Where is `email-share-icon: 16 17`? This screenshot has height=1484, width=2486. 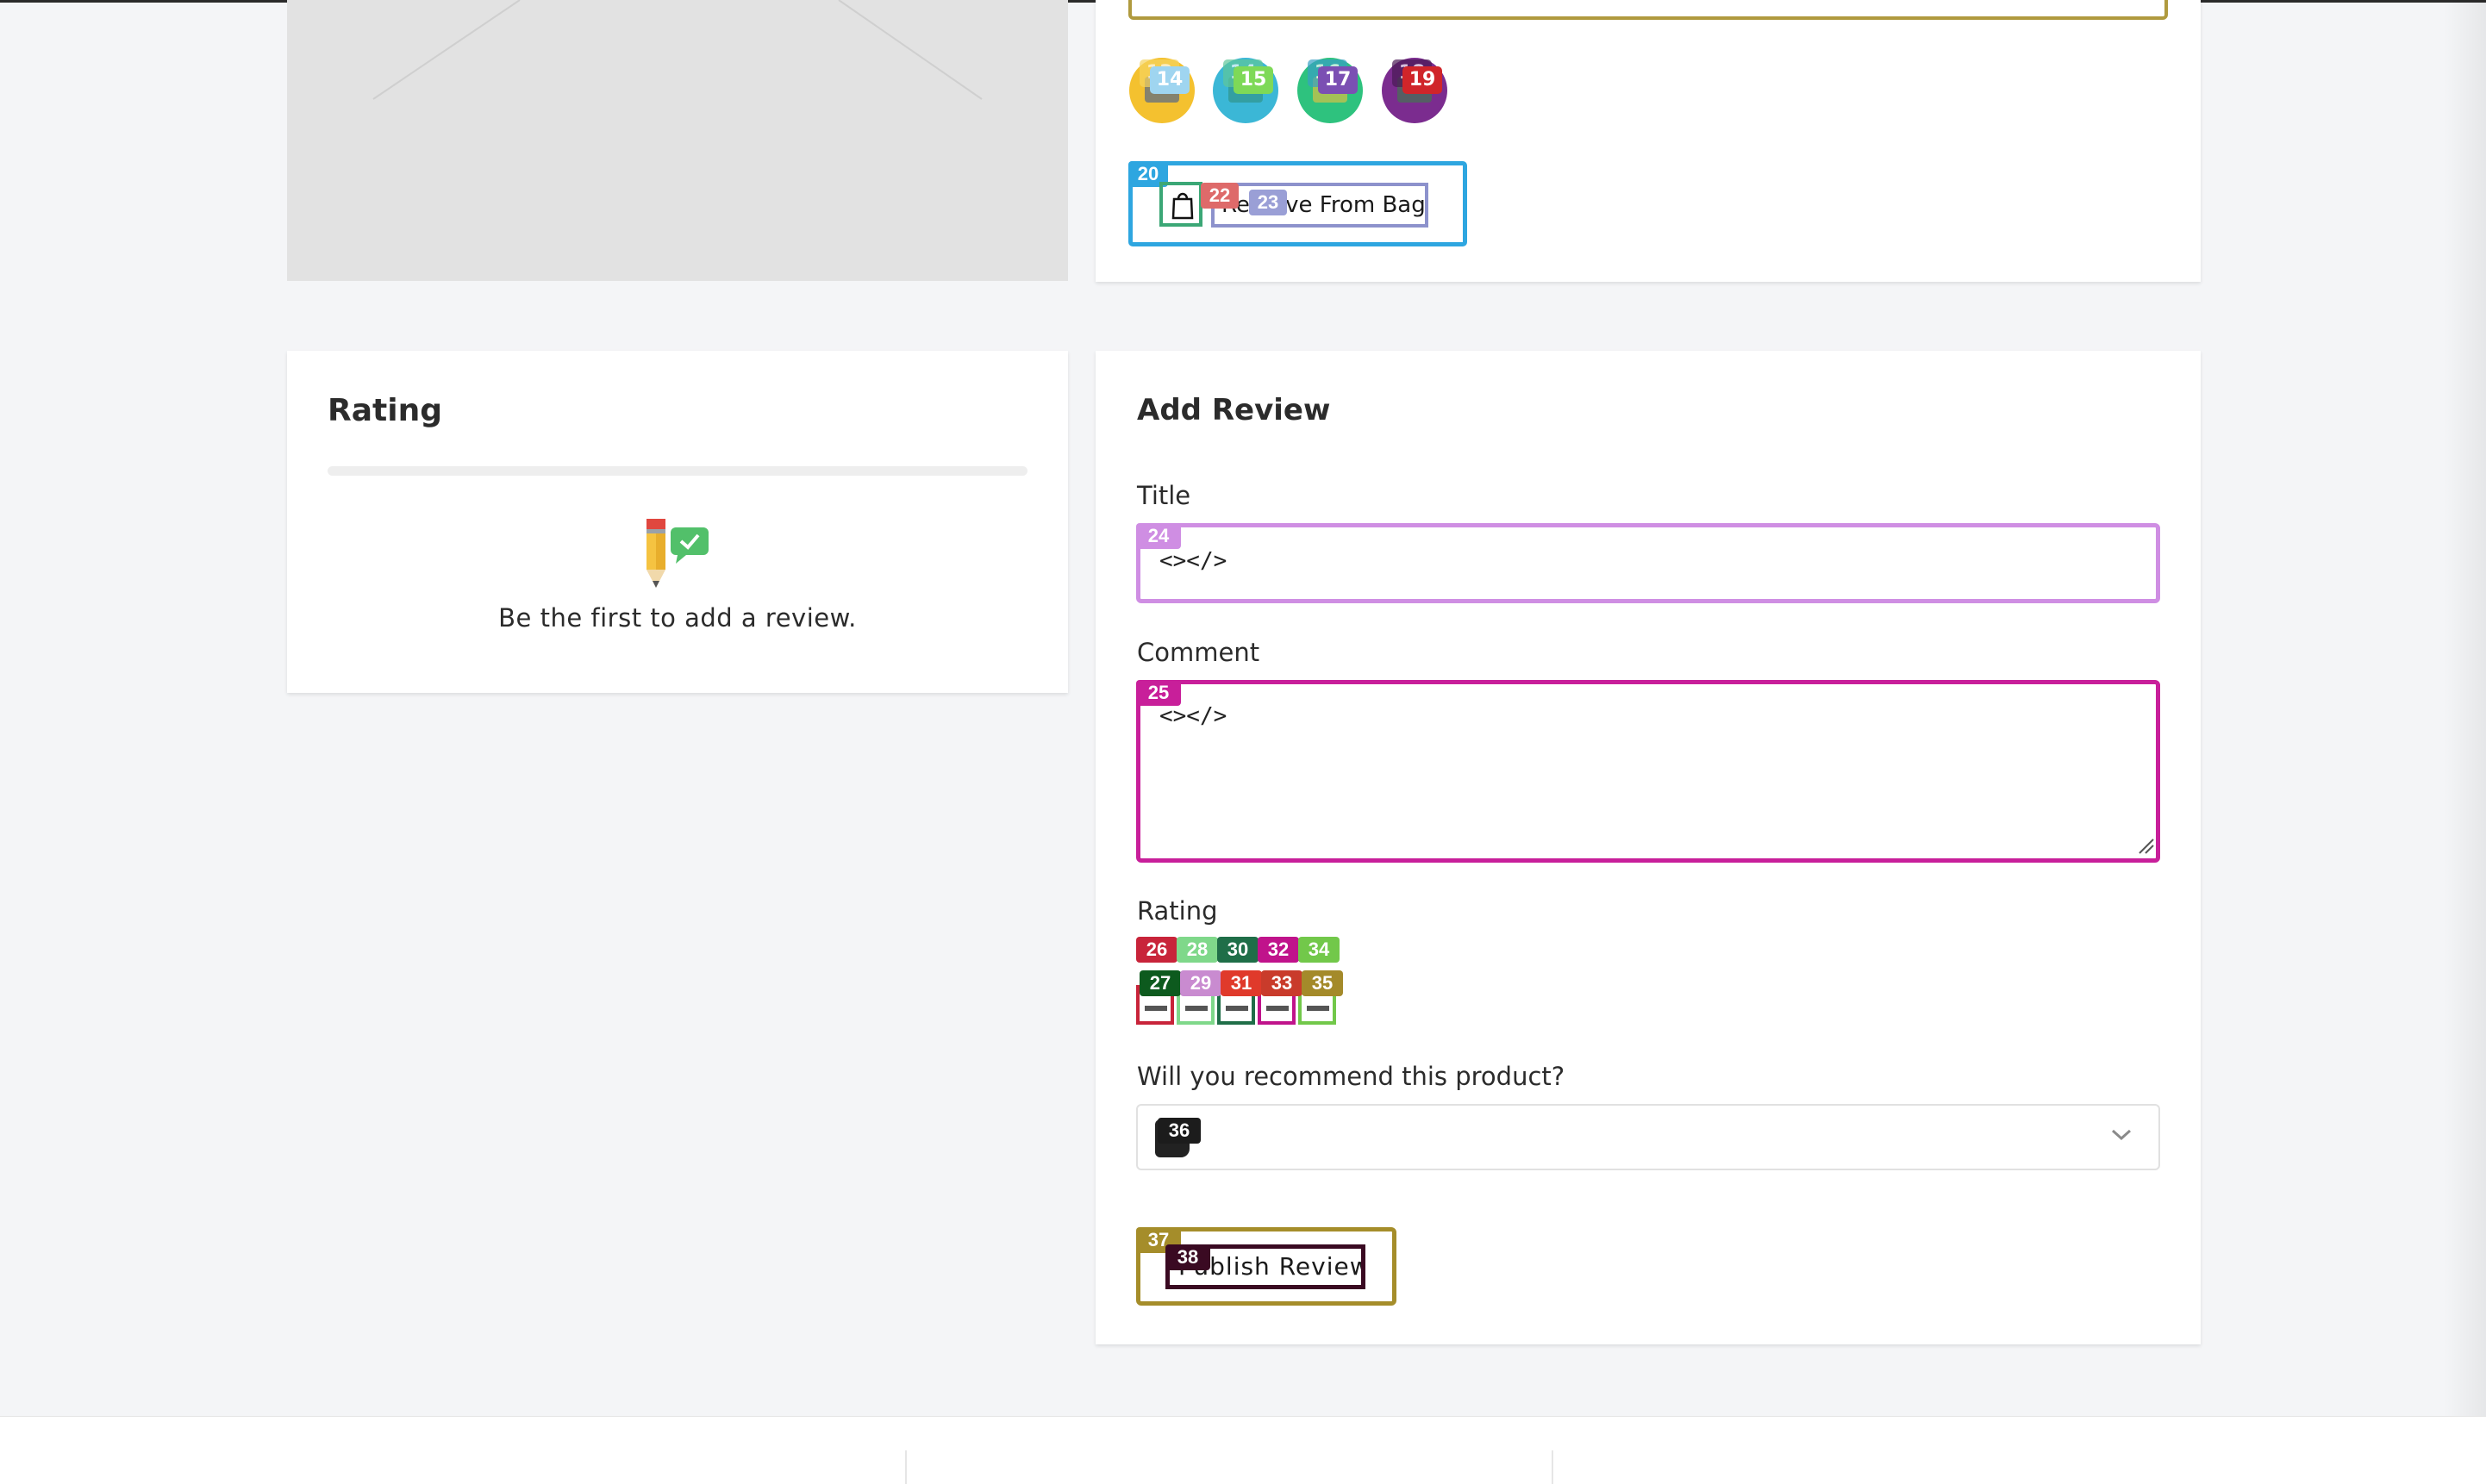 email-share-icon: 16 17 is located at coordinates (1330, 90).